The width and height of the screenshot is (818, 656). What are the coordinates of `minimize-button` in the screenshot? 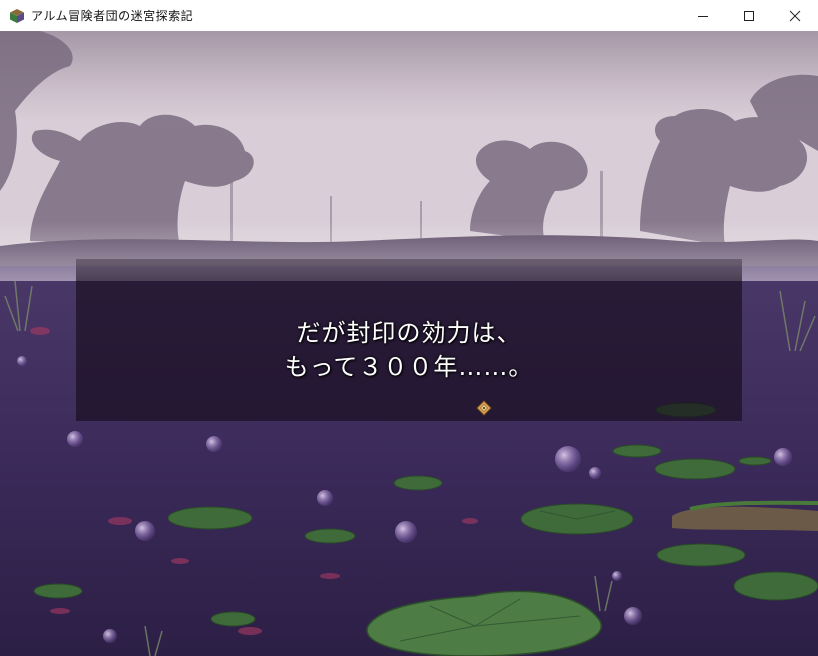 It's located at (703, 15).